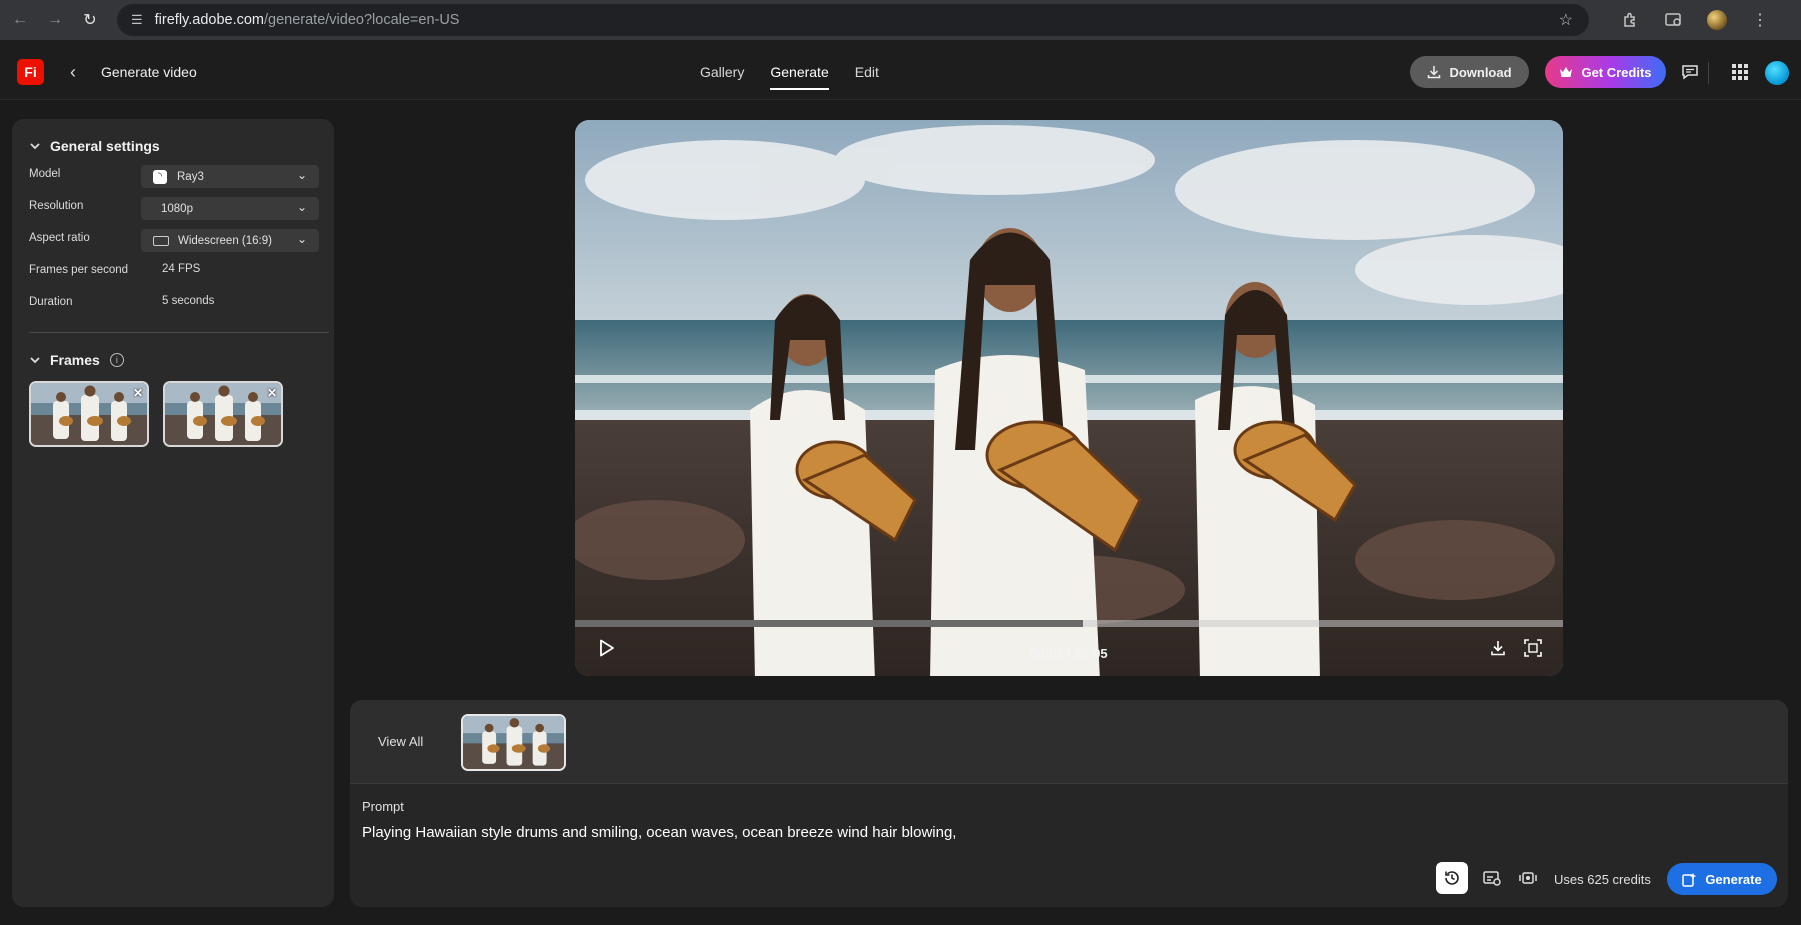 The height and width of the screenshot is (925, 1801). Describe the element at coordinates (829, 623) in the screenshot. I see `progress-fill` at that location.